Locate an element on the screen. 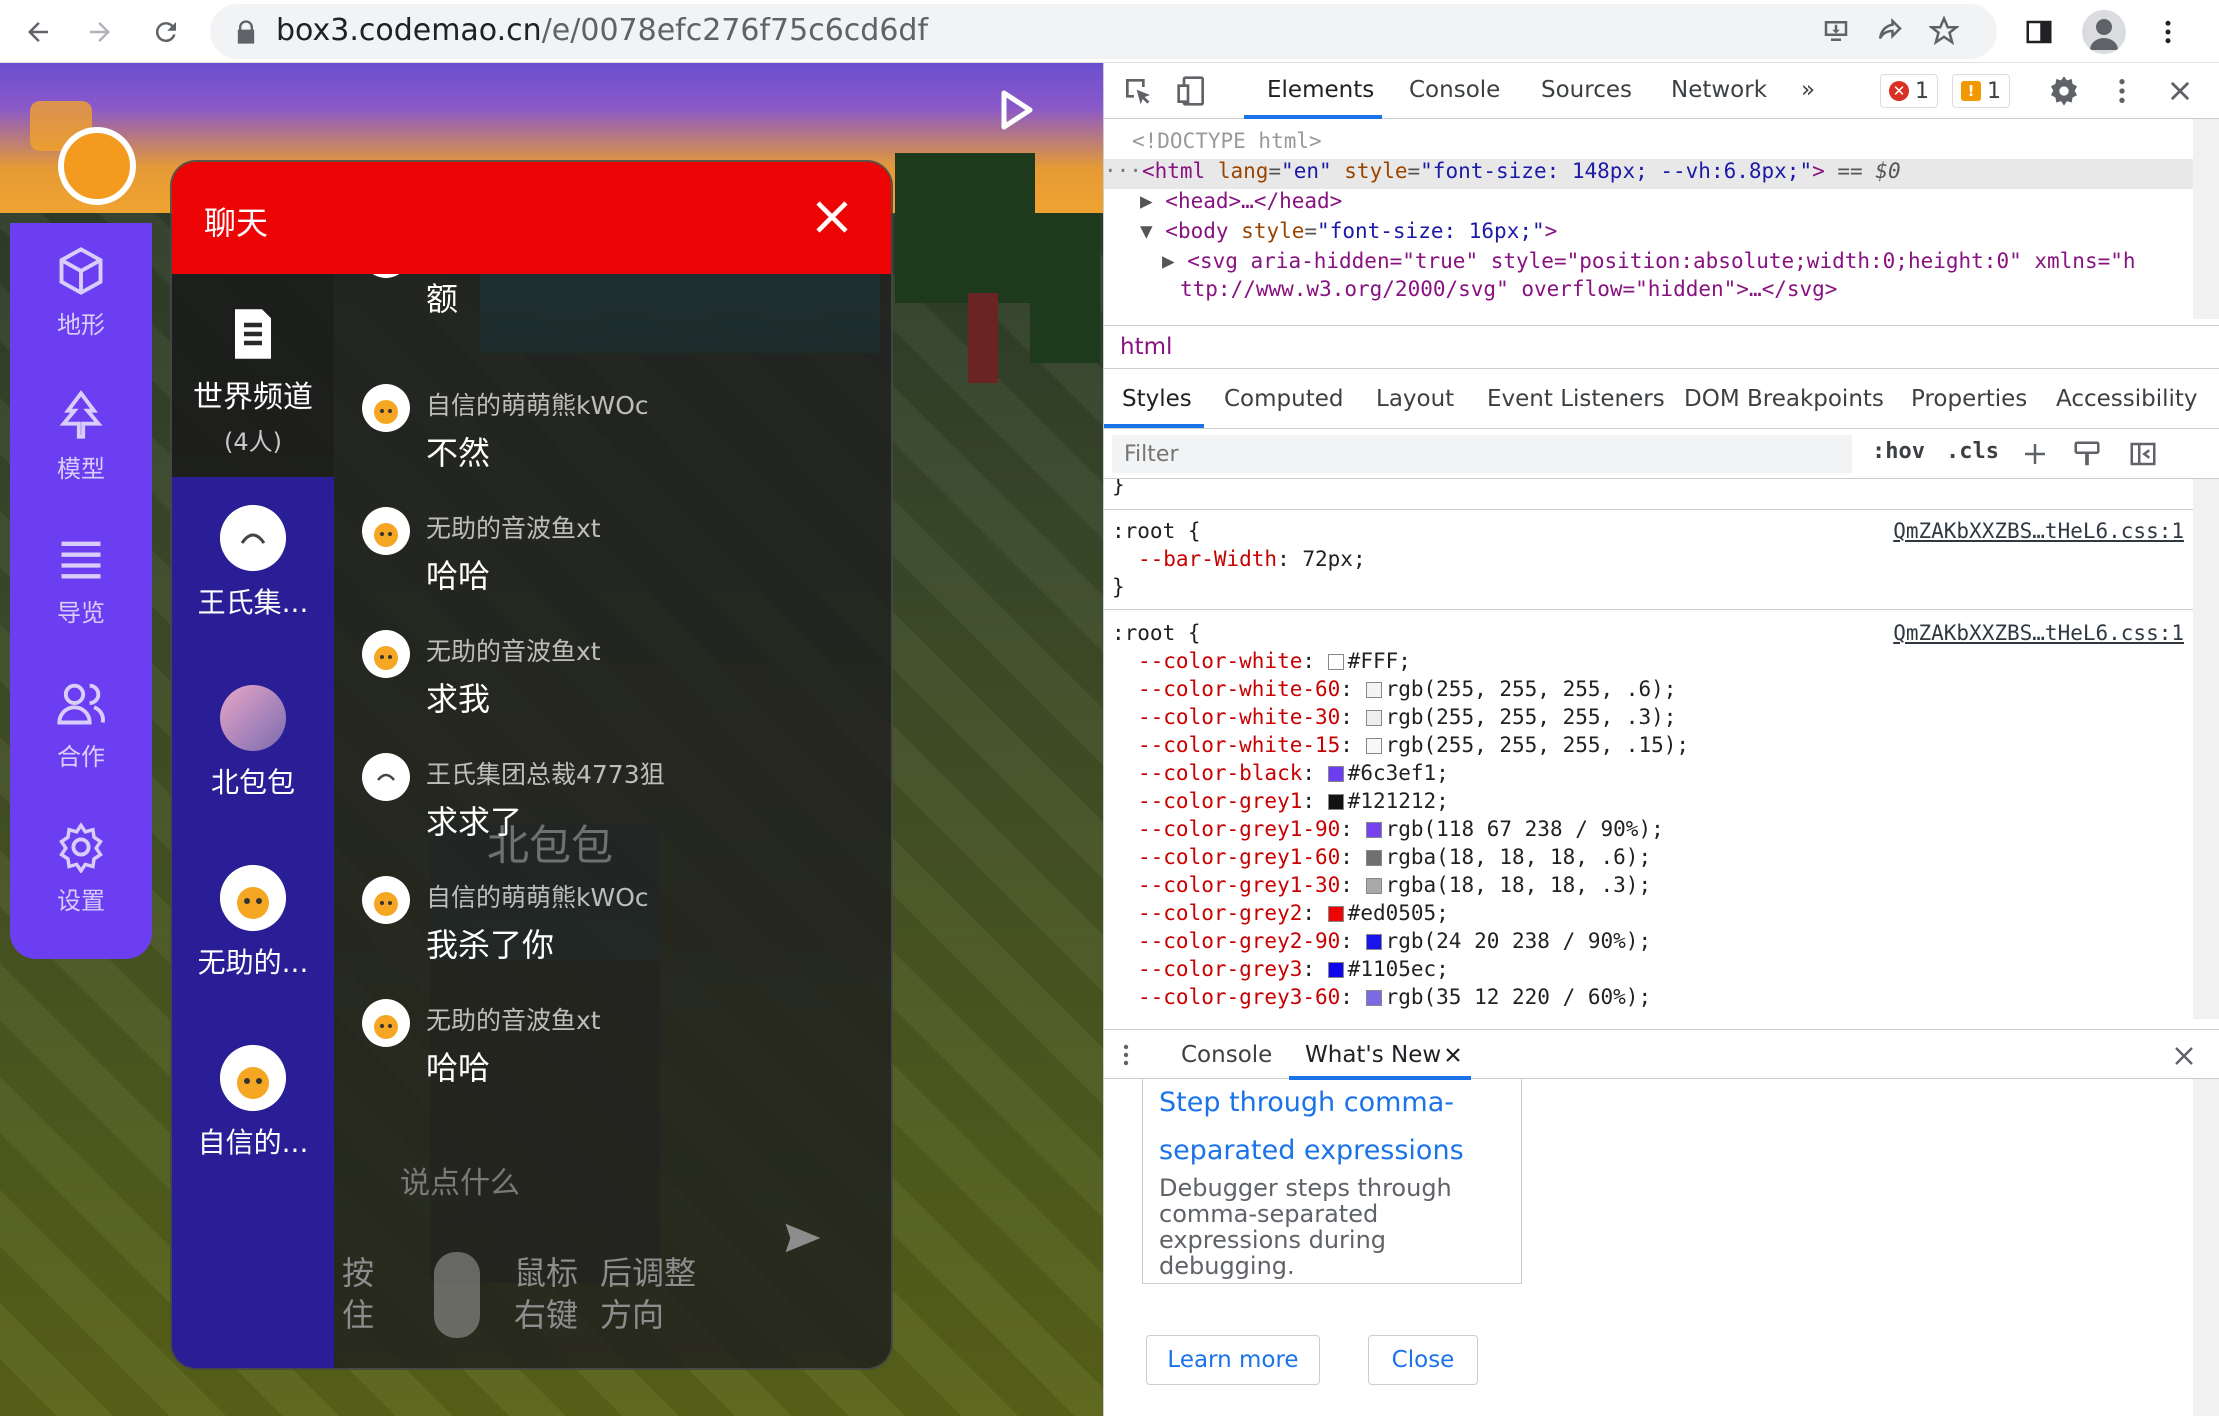  tab-computed: Computed is located at coordinates (1283, 399).